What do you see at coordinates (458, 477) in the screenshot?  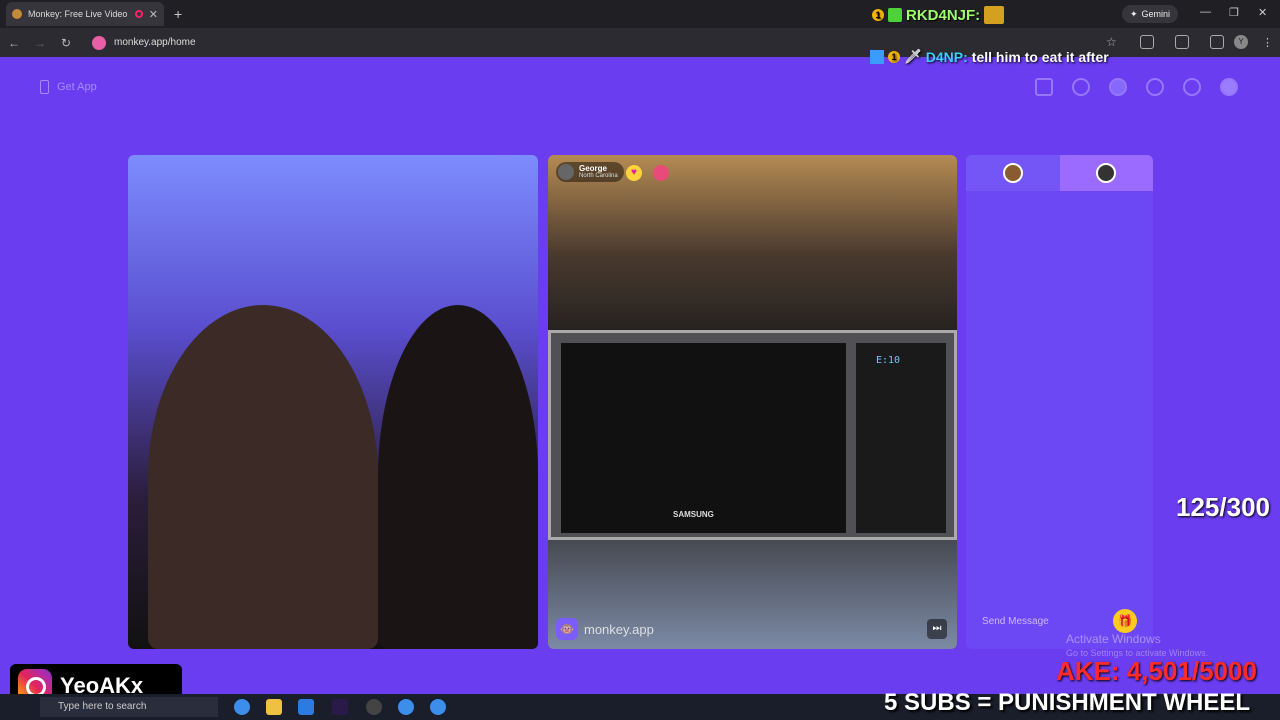 I see `person-right` at bounding box center [458, 477].